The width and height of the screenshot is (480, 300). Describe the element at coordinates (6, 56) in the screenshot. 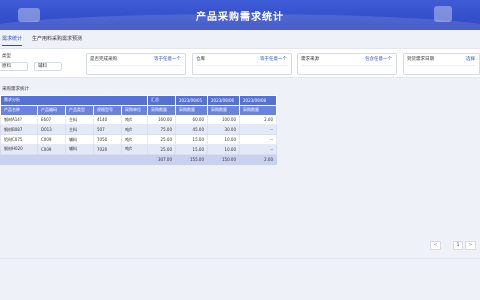

I see `type-filter-label: 类型` at that location.